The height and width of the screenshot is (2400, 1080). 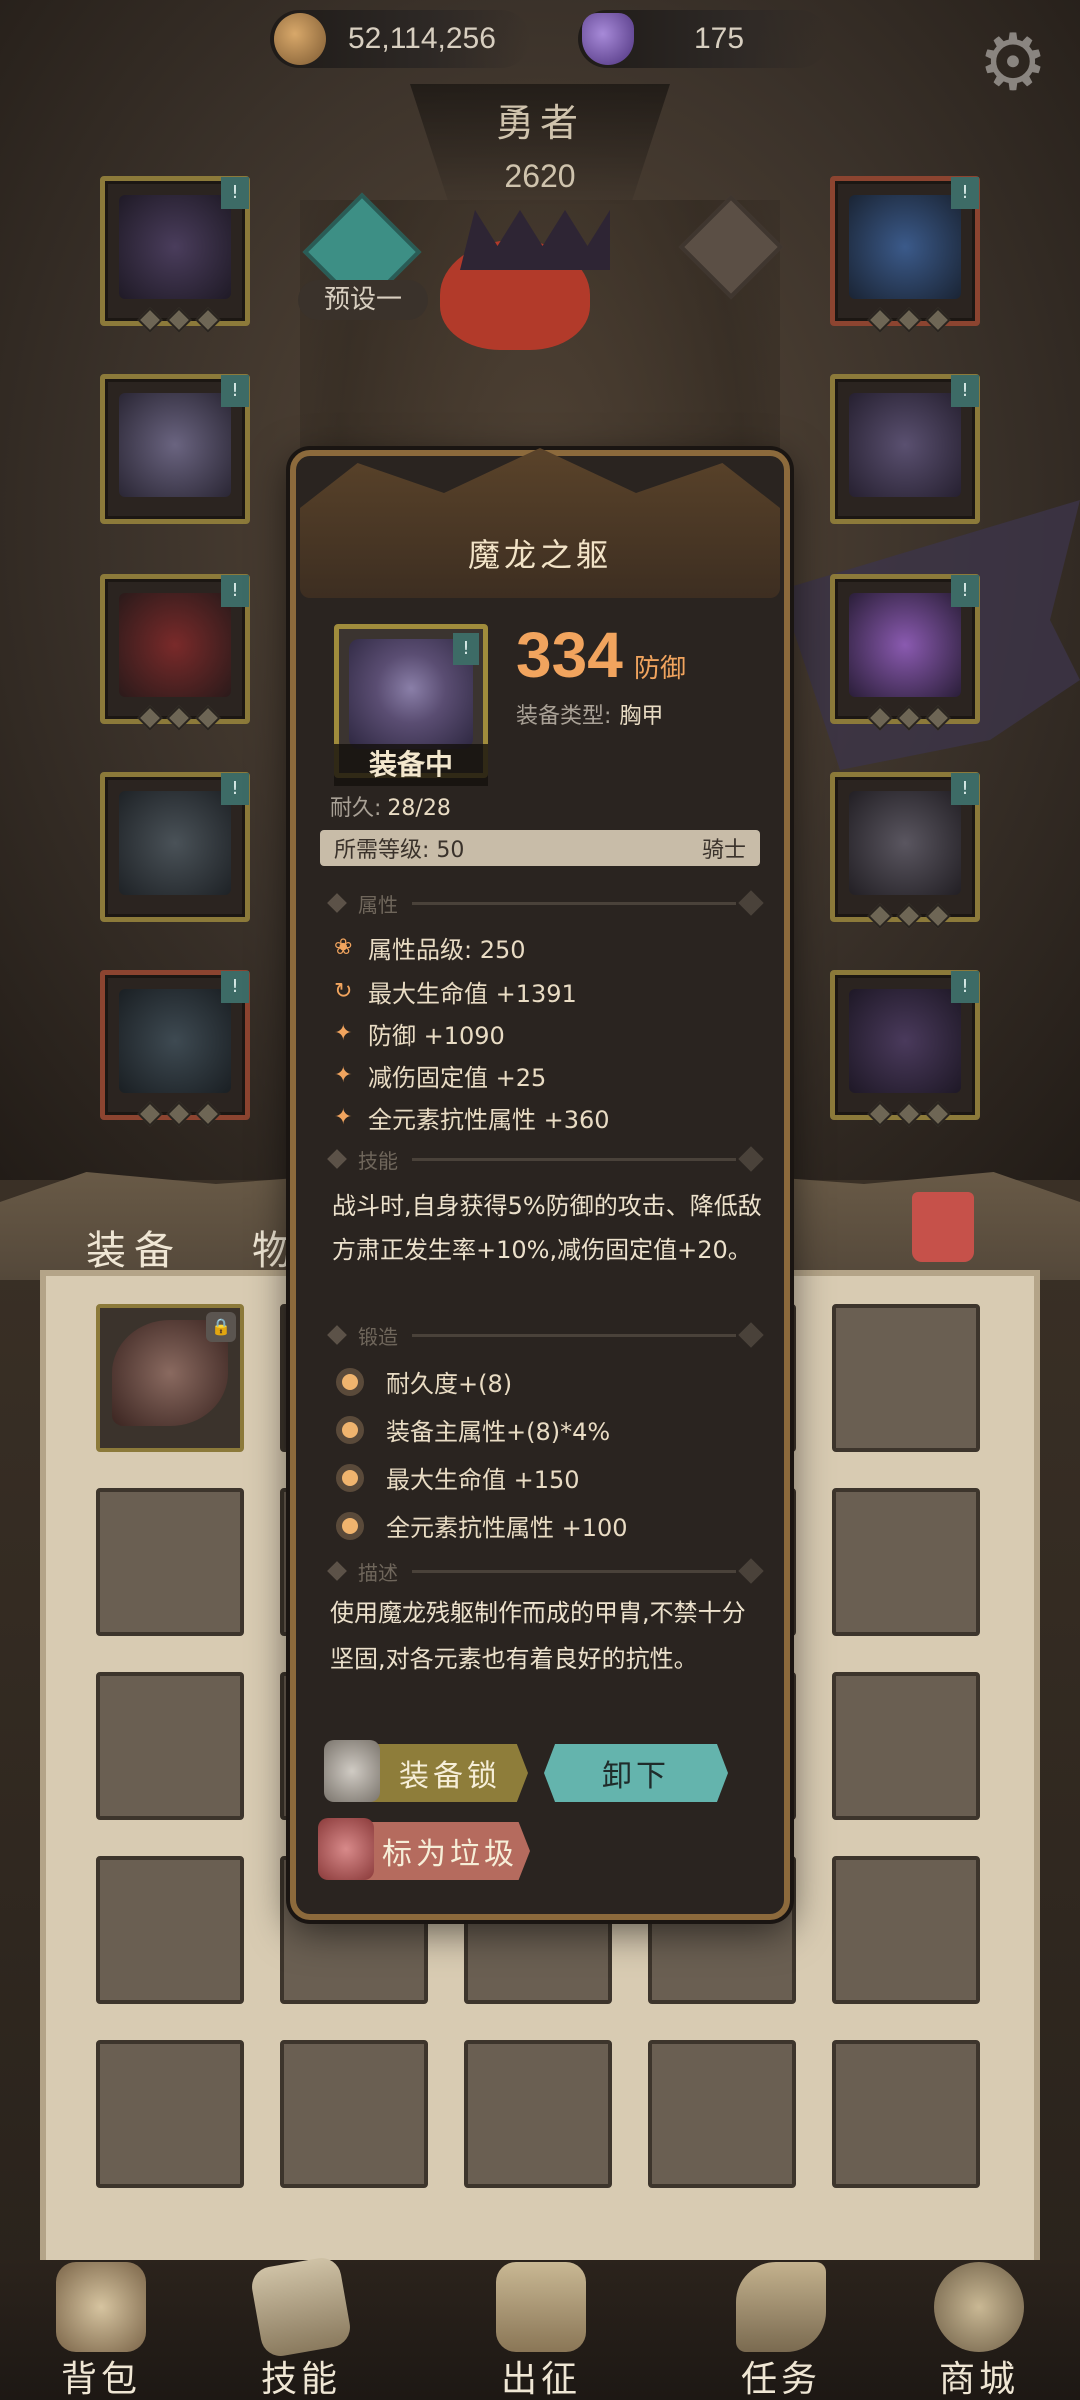 What do you see at coordinates (390, 806) in the screenshot?
I see `durability: 耐久: 28/28` at bounding box center [390, 806].